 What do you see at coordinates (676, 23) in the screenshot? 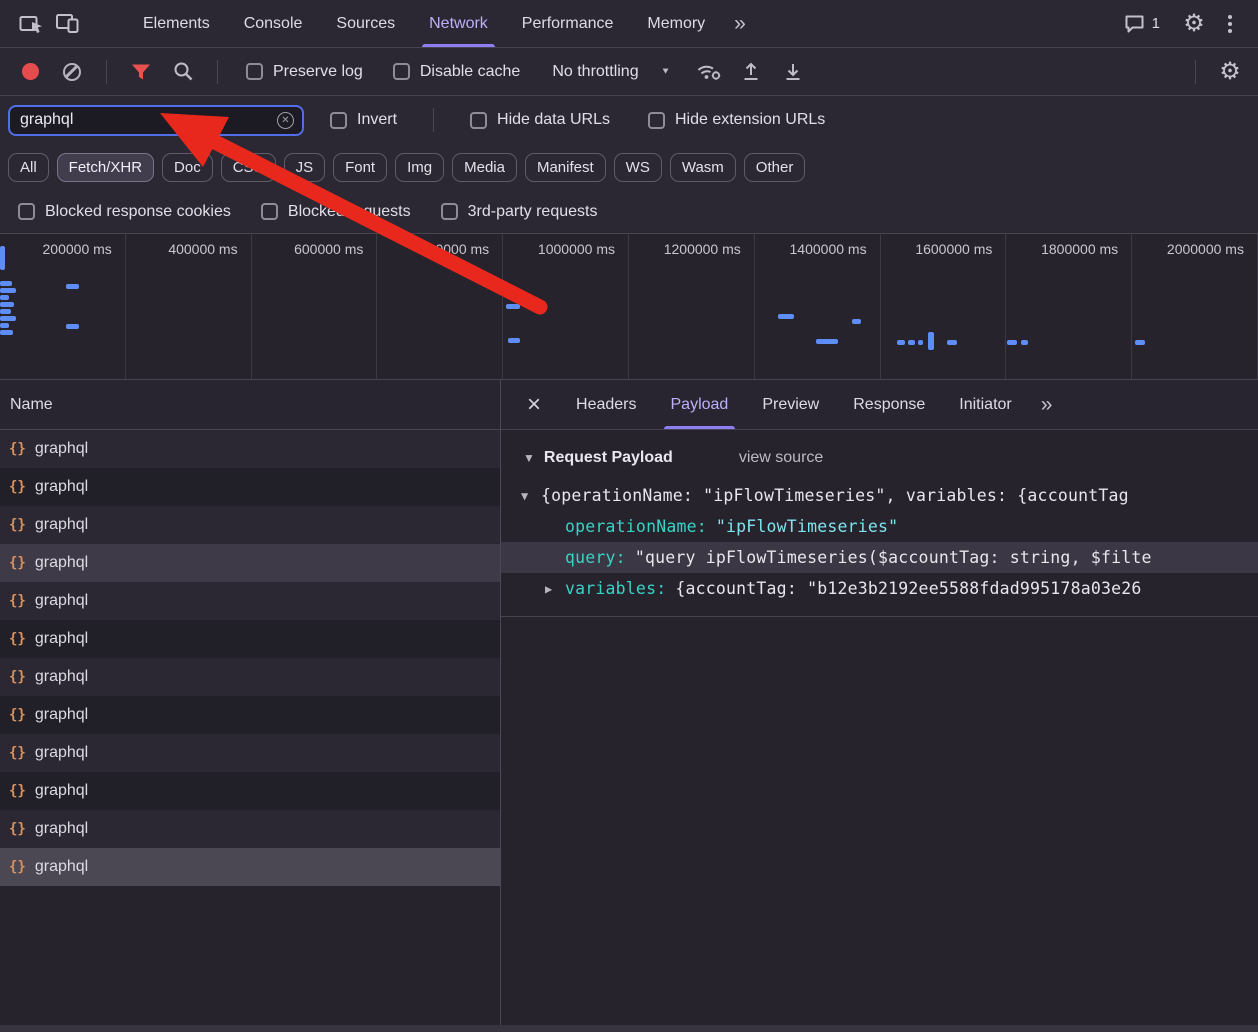
I see `tab-memory: Memory` at bounding box center [676, 23].